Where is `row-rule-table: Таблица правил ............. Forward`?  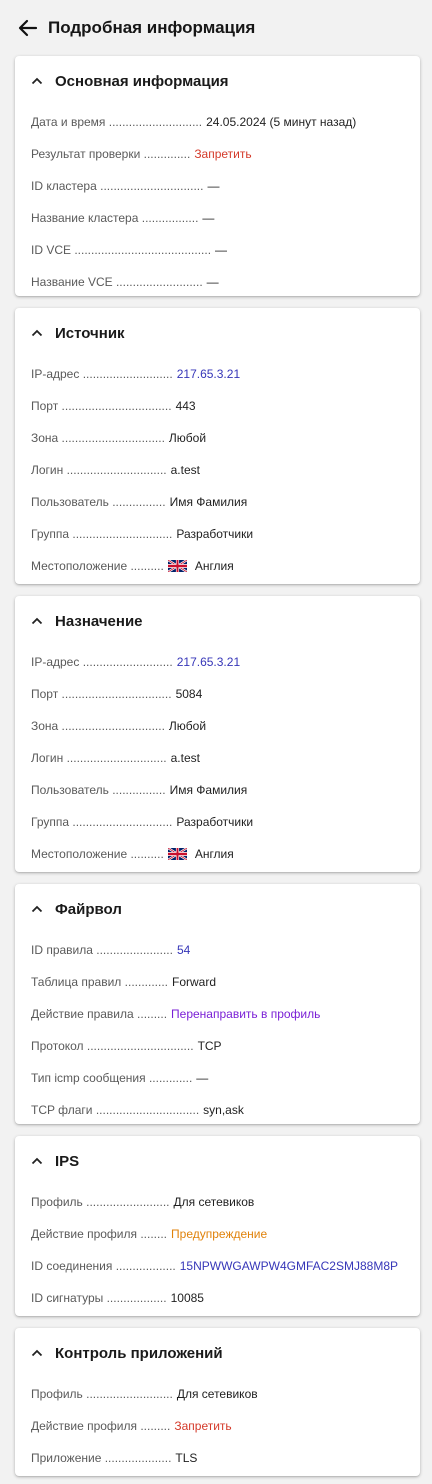
row-rule-table: Таблица правил ............. Forward is located at coordinates (217, 982).